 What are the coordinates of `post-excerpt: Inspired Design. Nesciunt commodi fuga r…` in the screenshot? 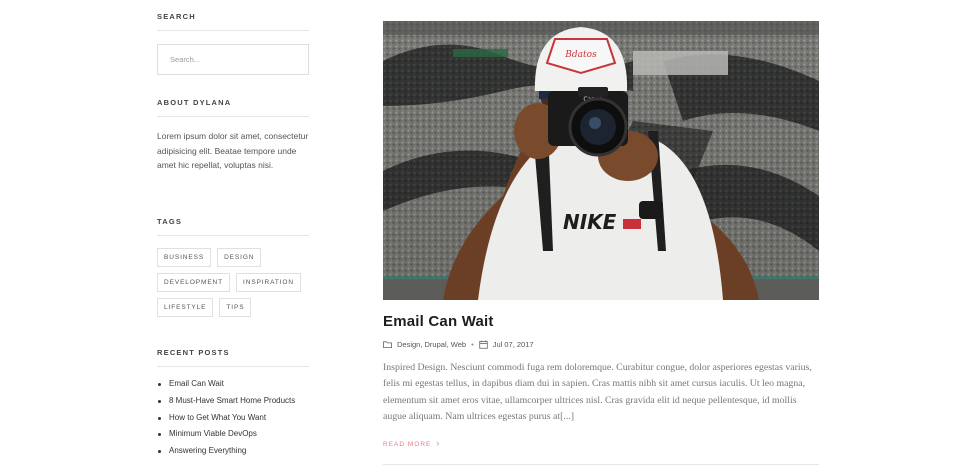 It's located at (597, 392).